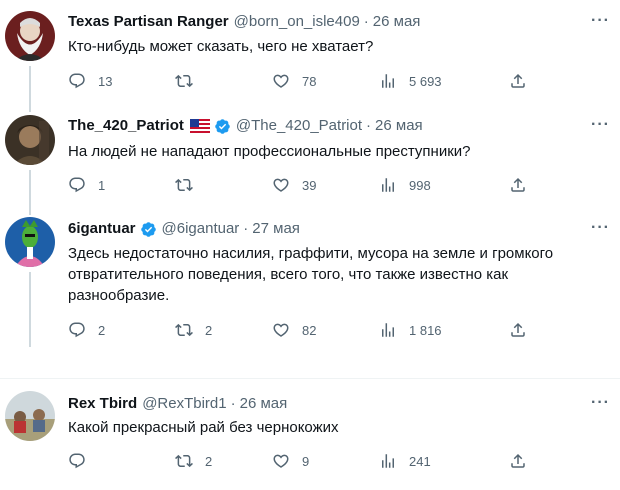 Image resolution: width=620 pixels, height=490 pixels. What do you see at coordinates (102, 229) in the screenshot?
I see `display-name: 6igantuar` at bounding box center [102, 229].